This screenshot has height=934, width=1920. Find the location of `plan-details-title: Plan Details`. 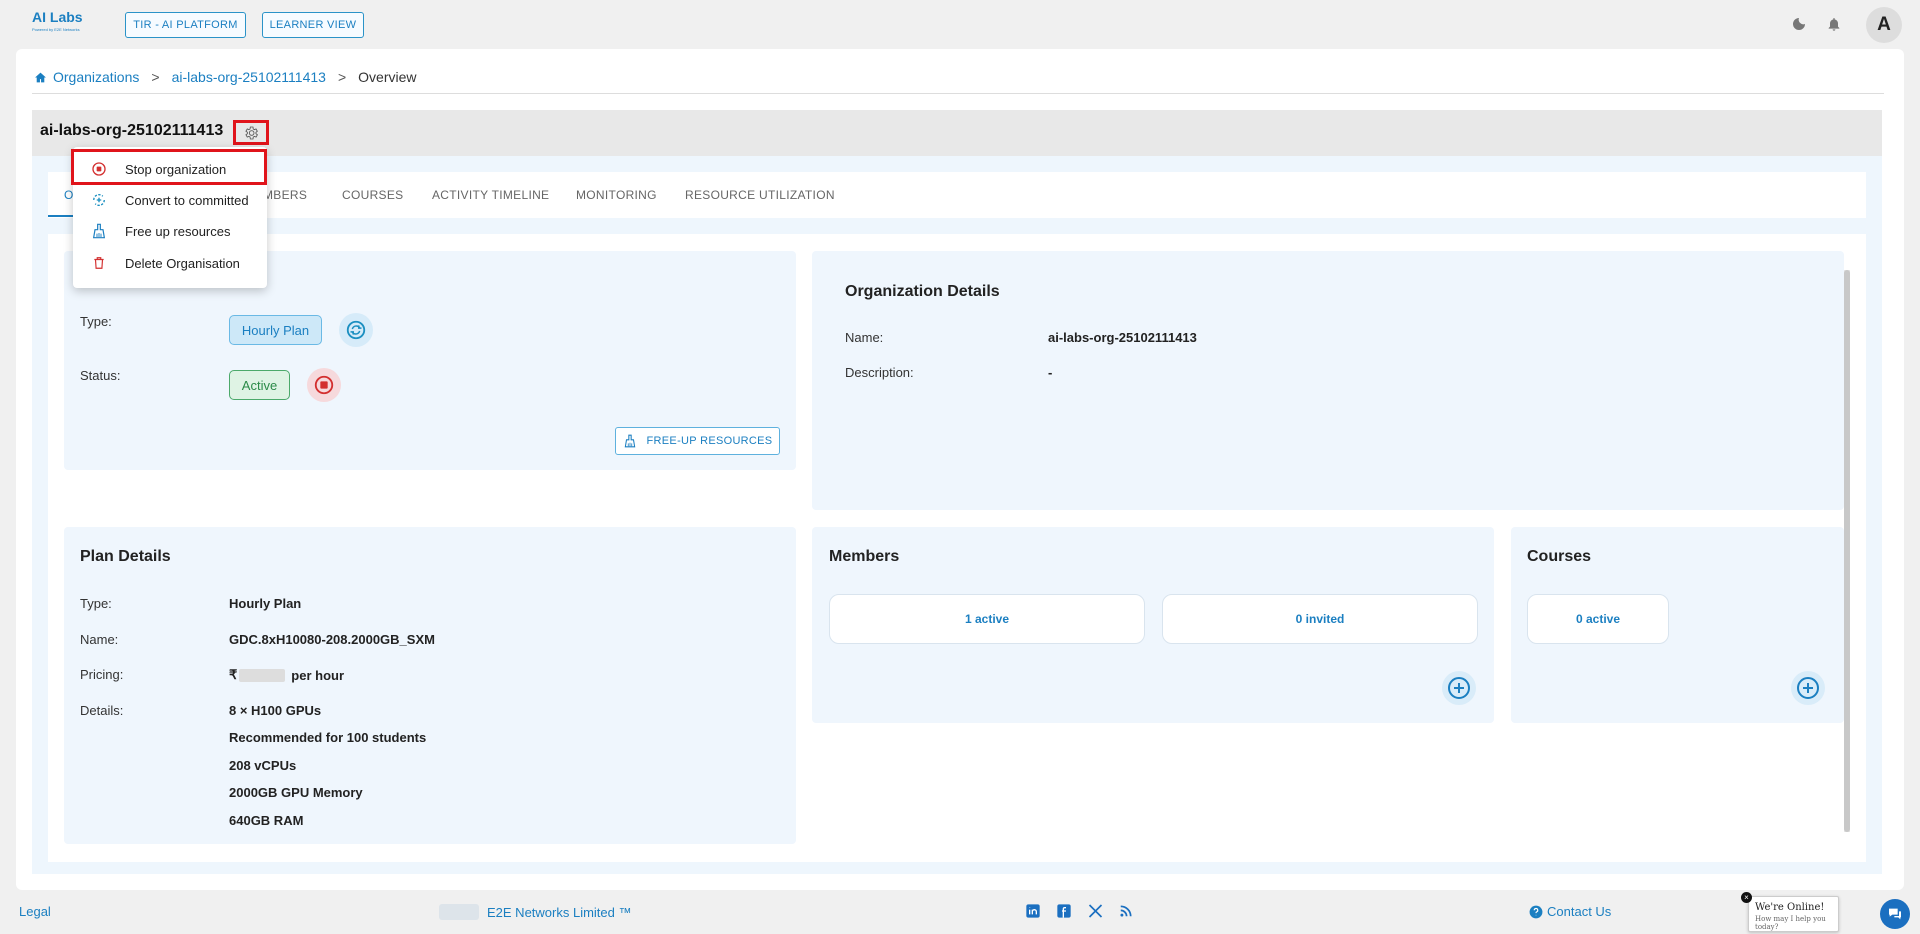

plan-details-title: Plan Details is located at coordinates (125, 556).